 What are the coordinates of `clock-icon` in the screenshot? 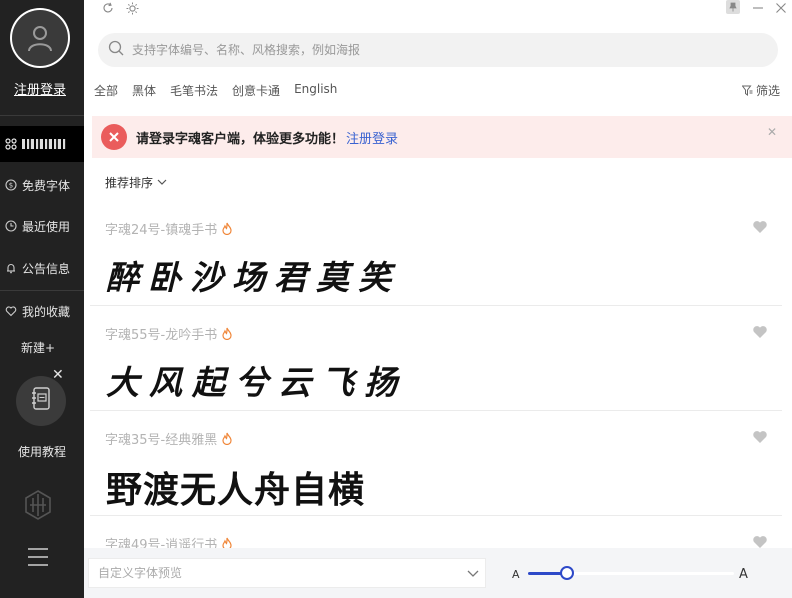 It's located at (11, 226).